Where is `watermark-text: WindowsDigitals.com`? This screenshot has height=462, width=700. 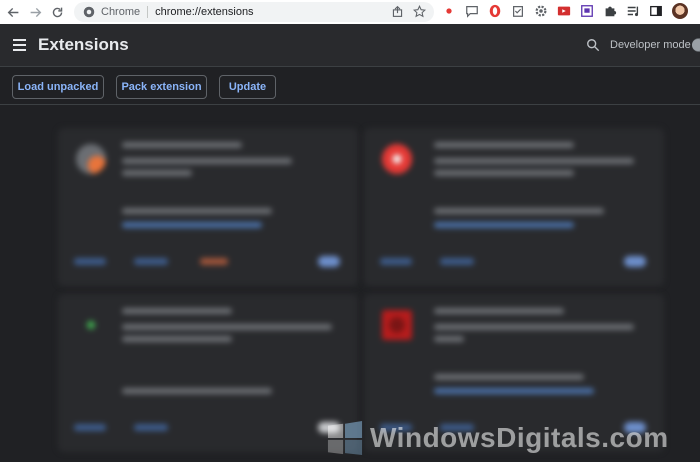
watermark-text: WindowsDigitals.com is located at coordinates (519, 437).